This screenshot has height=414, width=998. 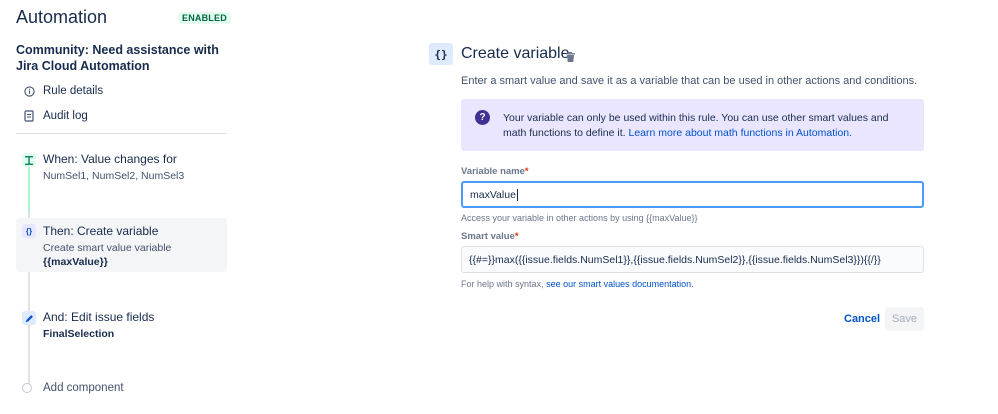 What do you see at coordinates (121, 327) in the screenshot?
I see `action-step-edit-fields: And: Edit issue fields FinalSelection` at bounding box center [121, 327].